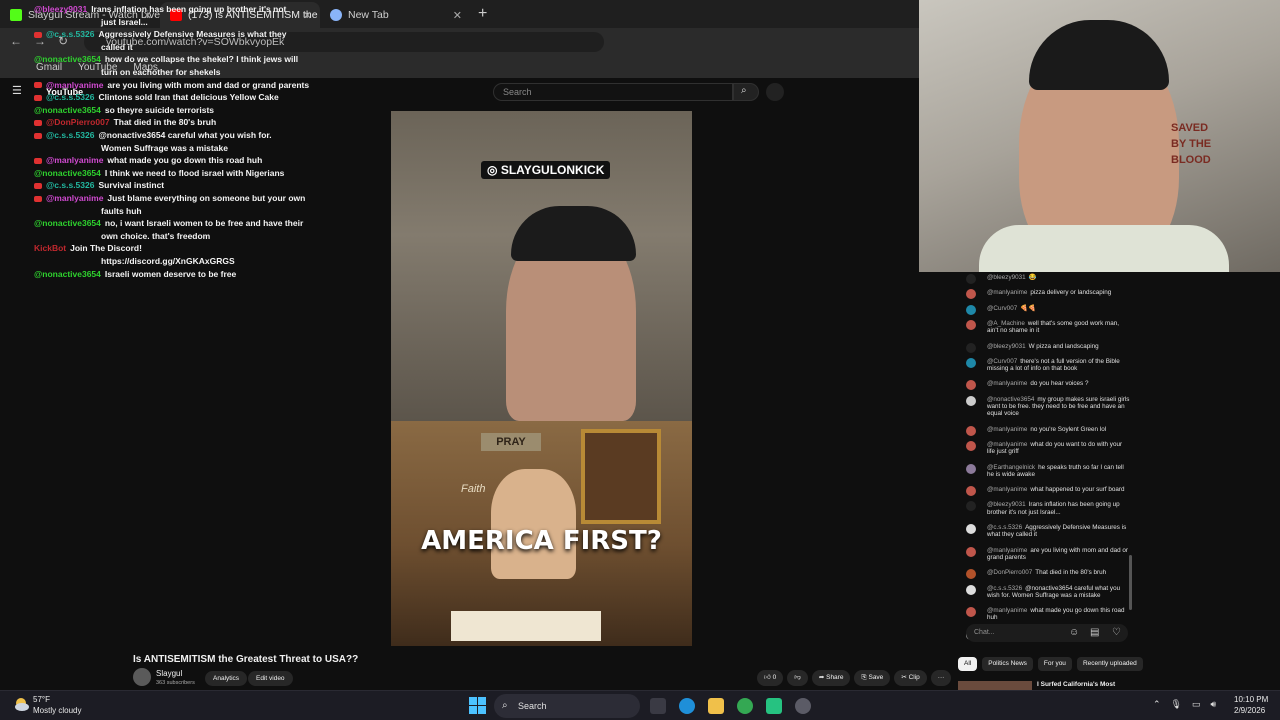 The image size is (1280, 720). Describe the element at coordinates (226, 678) in the screenshot. I see `analytics-button: Analytics` at that location.